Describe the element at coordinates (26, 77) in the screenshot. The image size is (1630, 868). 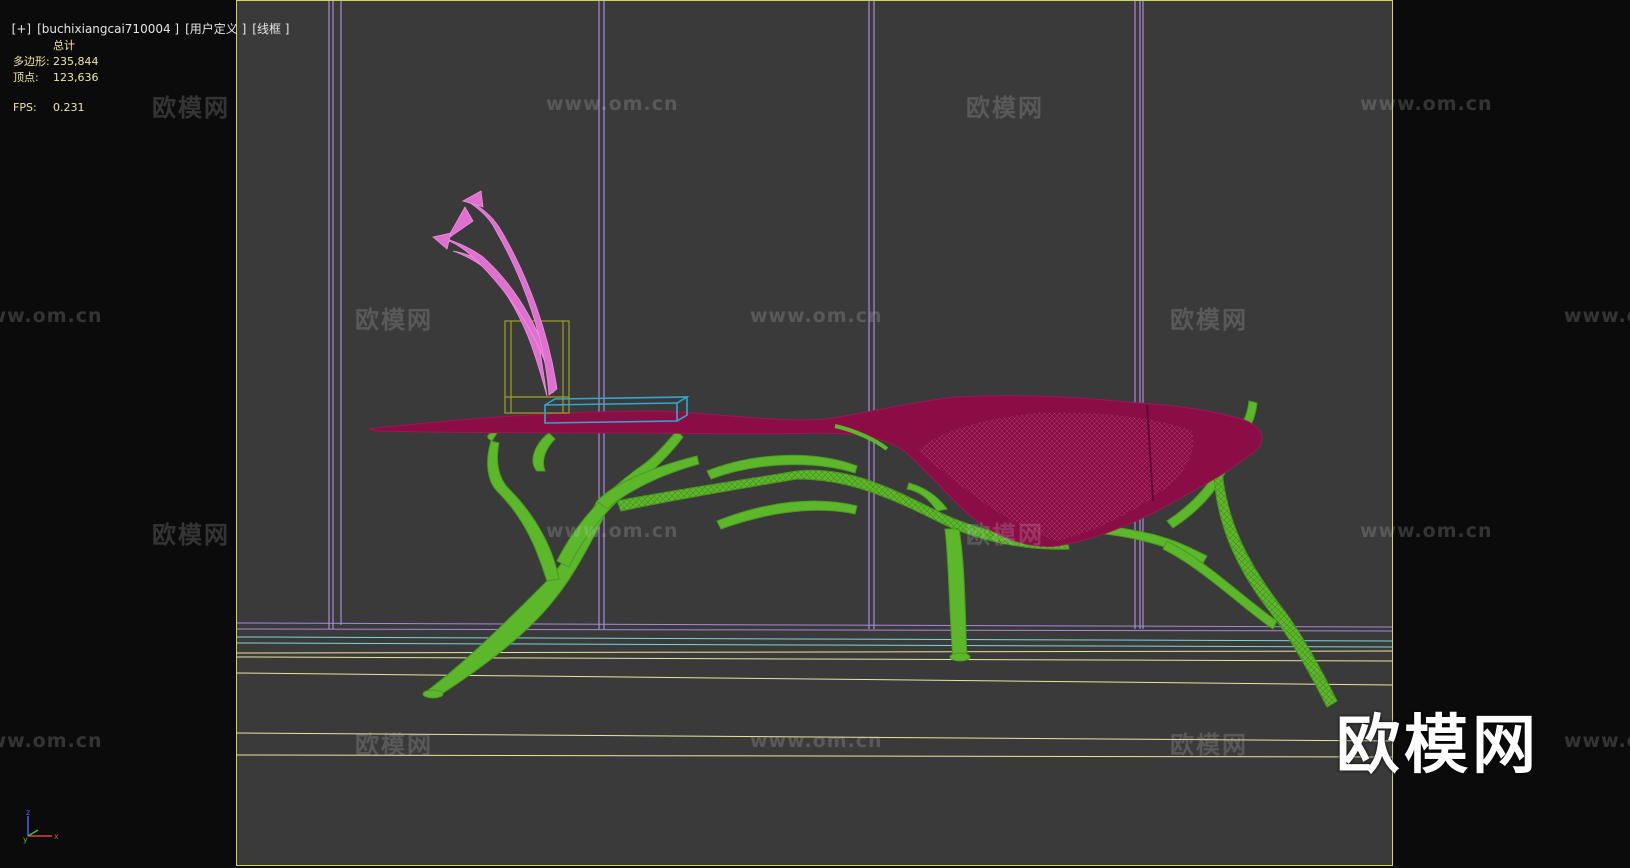
I see `vertices-label: 顶点:` at that location.